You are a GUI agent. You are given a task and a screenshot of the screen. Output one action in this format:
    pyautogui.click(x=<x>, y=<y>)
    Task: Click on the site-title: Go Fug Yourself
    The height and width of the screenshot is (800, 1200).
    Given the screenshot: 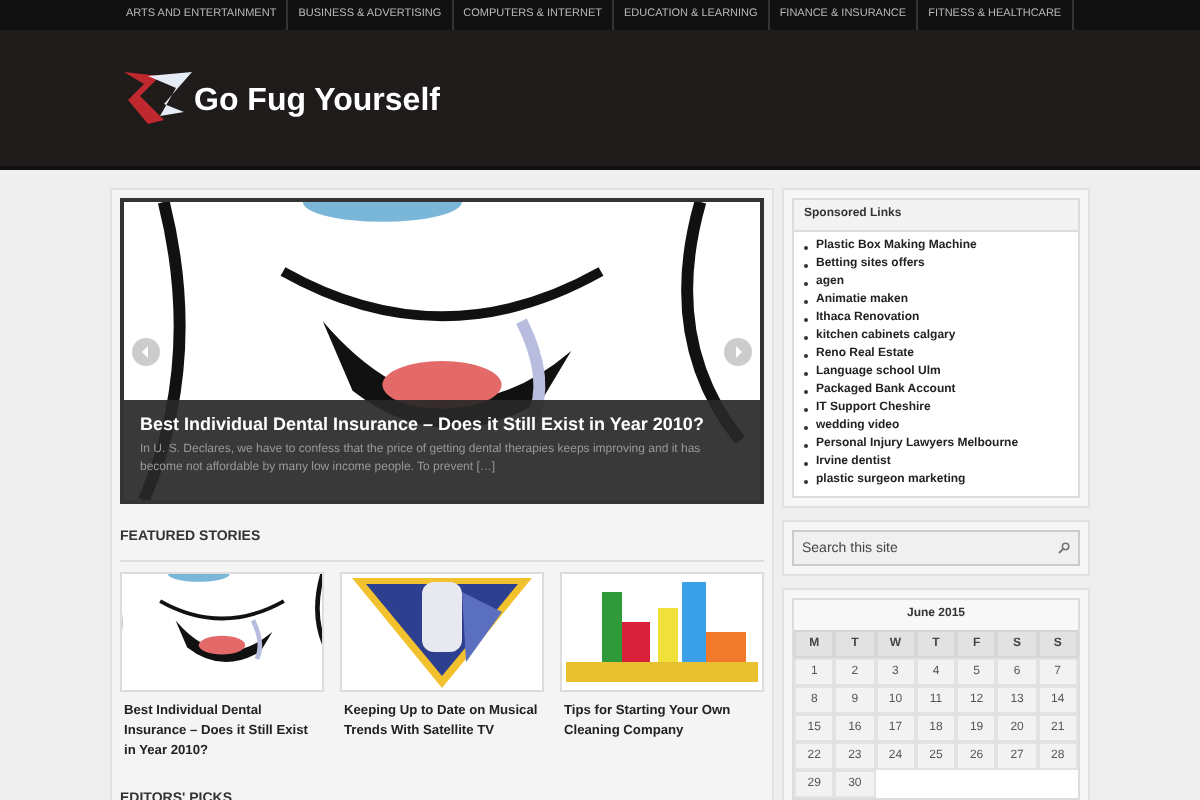 What is the action you would take?
    pyautogui.click(x=317, y=102)
    